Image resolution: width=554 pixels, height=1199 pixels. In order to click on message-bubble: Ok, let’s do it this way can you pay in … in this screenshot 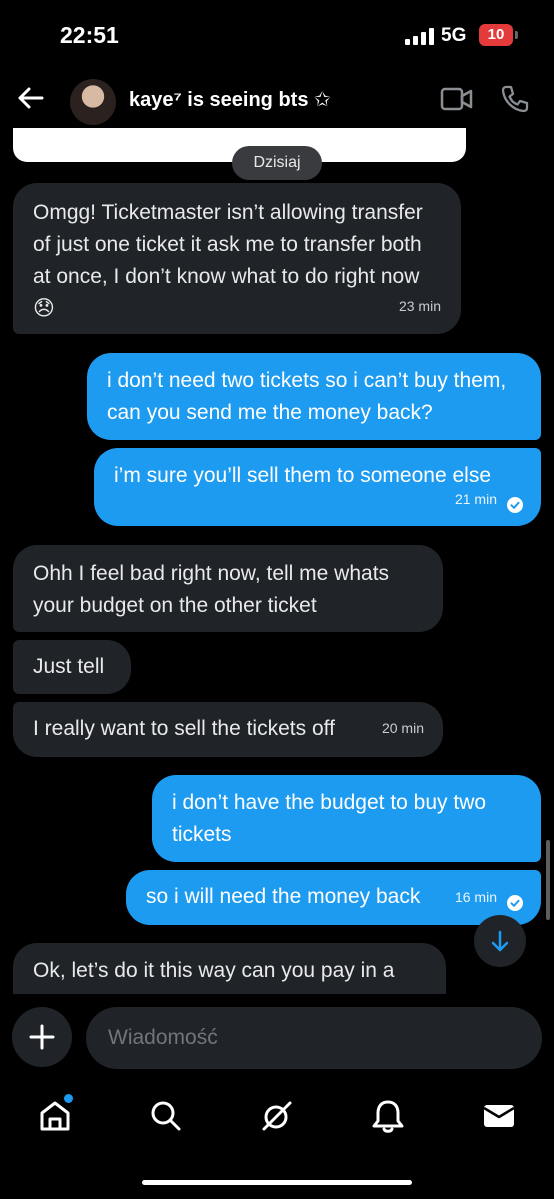, I will do `click(229, 968)`.